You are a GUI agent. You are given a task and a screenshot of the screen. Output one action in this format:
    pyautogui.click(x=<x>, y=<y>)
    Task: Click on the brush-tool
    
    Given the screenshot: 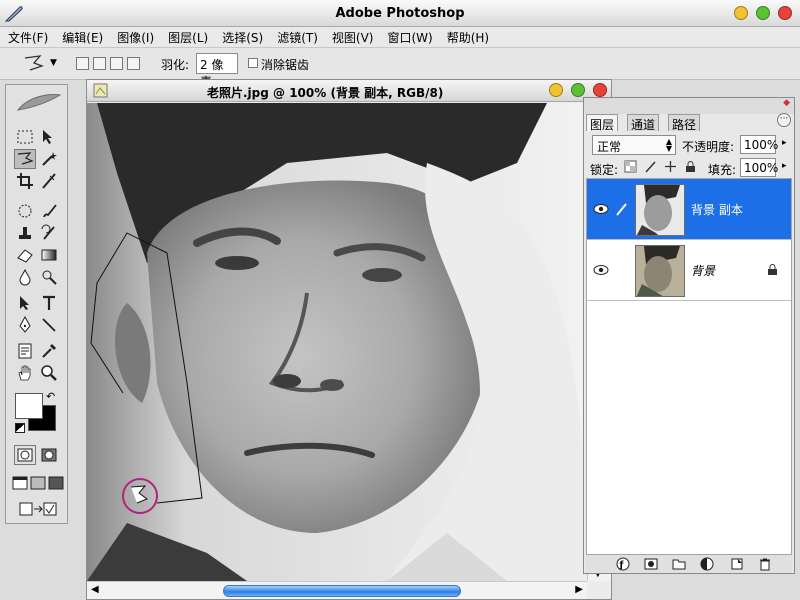 What is the action you would take?
    pyautogui.click(x=49, y=211)
    